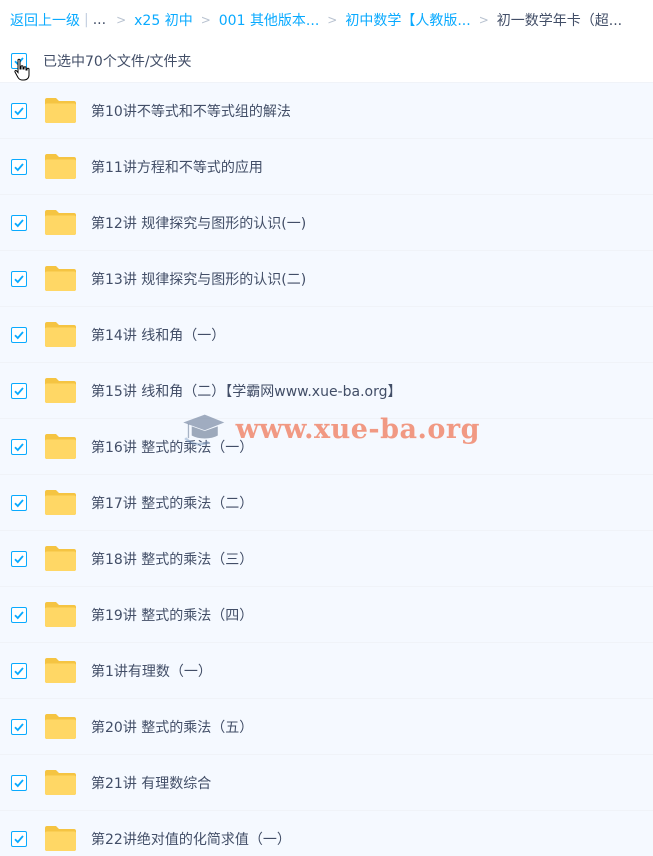 This screenshot has width=653, height=856. I want to click on file-name: 第21讲 有理数综合, so click(151, 783).